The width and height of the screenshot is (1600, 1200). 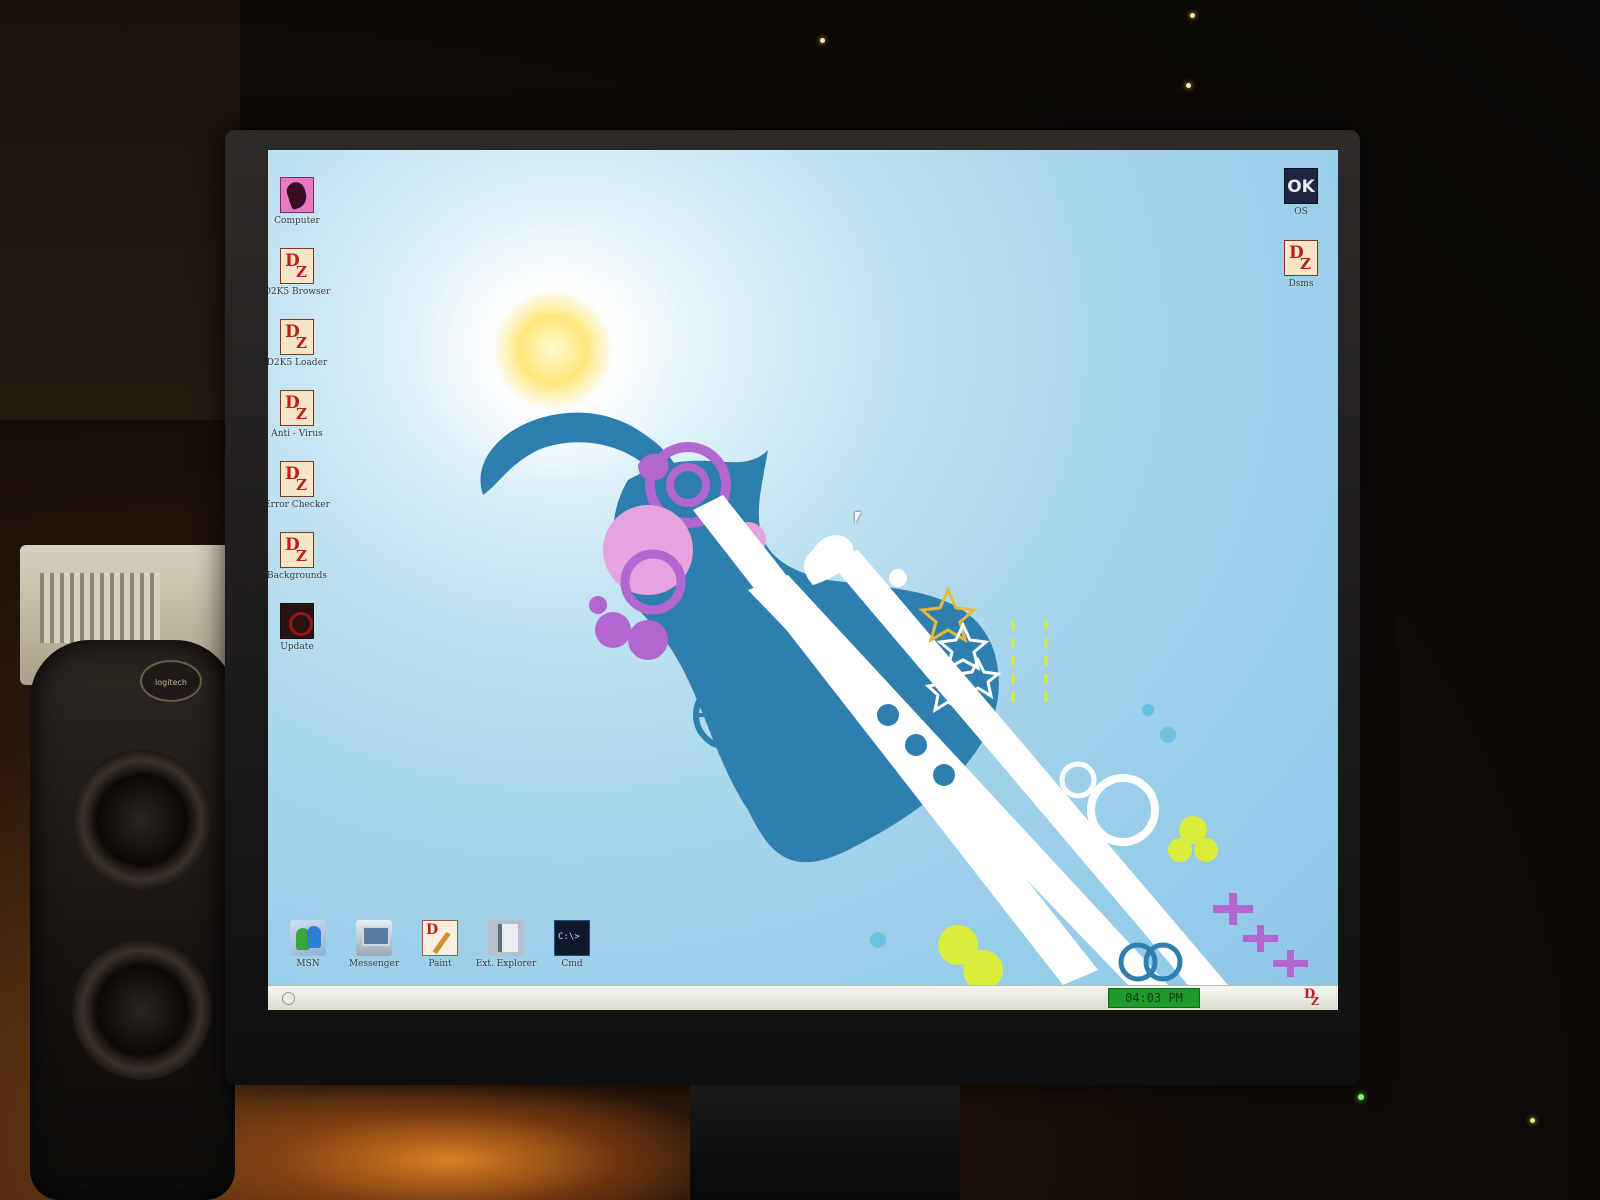 What do you see at coordinates (297, 576) in the screenshot?
I see `desktop-icon-label: Backgrounds` at bounding box center [297, 576].